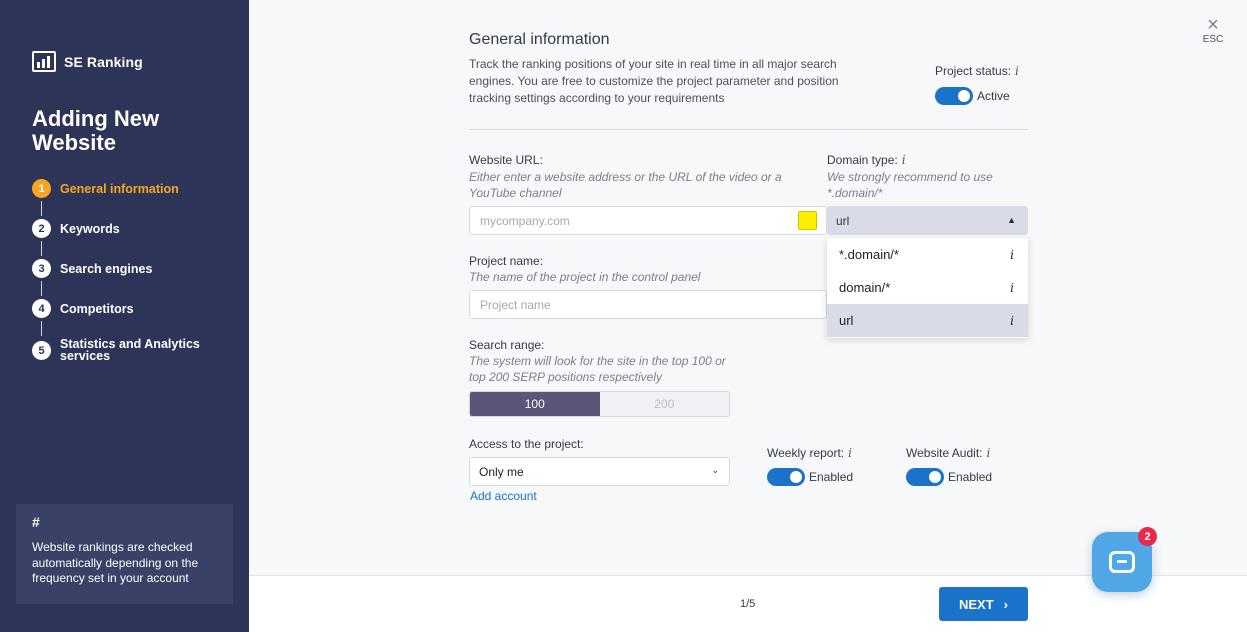 This screenshot has width=1247, height=632. Describe the element at coordinates (865, 287) in the screenshot. I see `option-label: domain/*` at that location.